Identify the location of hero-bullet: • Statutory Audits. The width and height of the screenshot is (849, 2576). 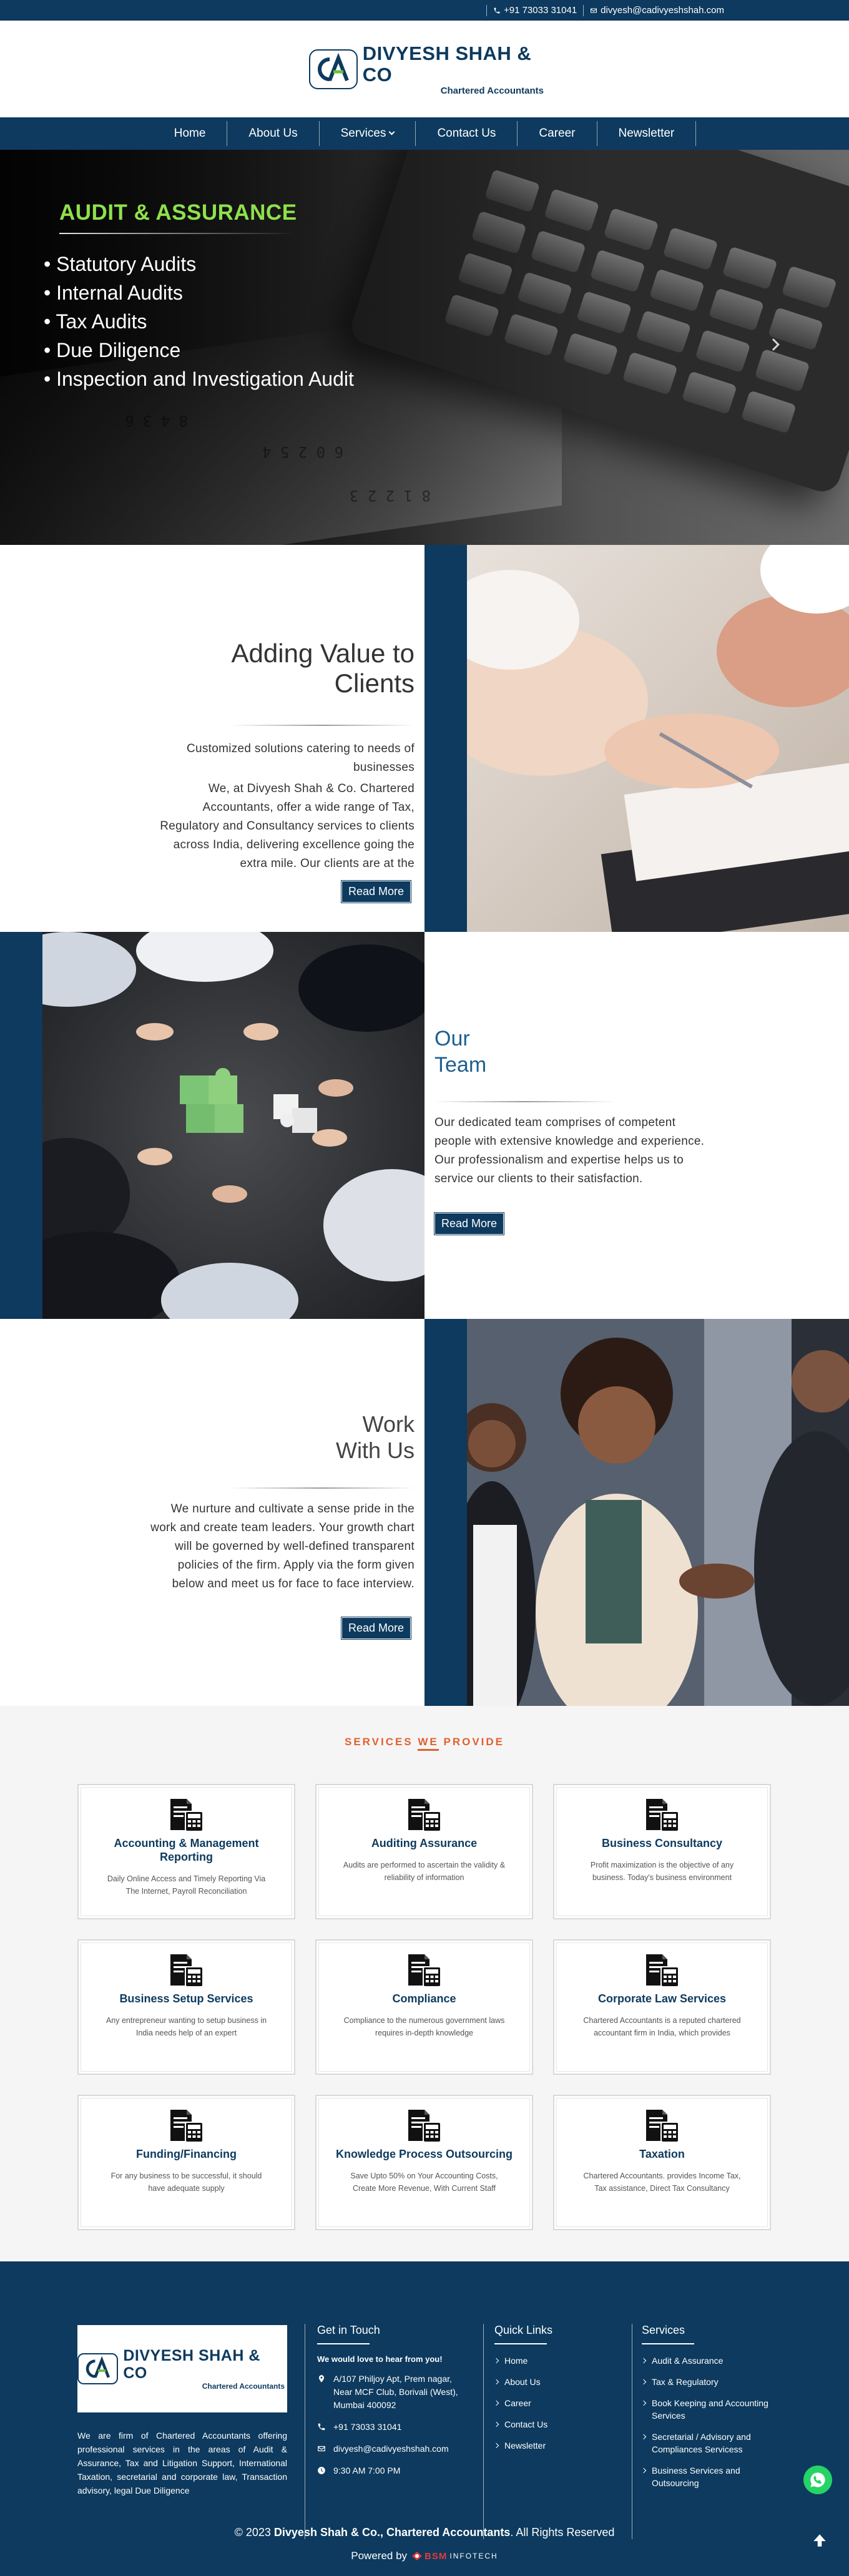
(120, 264).